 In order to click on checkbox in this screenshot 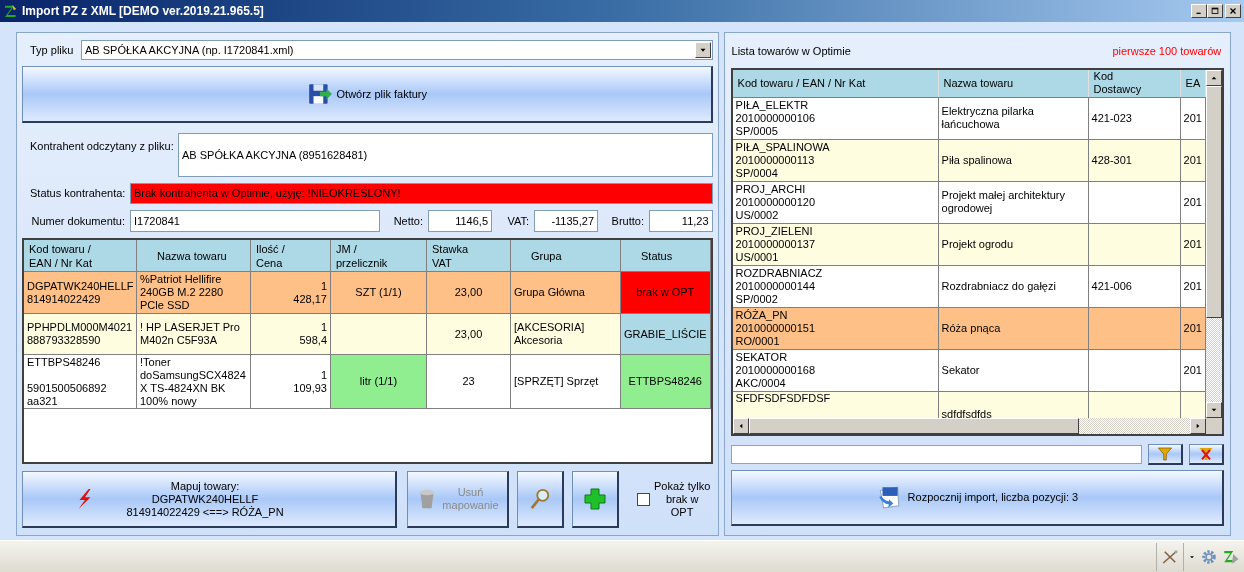, I will do `click(643, 499)`.